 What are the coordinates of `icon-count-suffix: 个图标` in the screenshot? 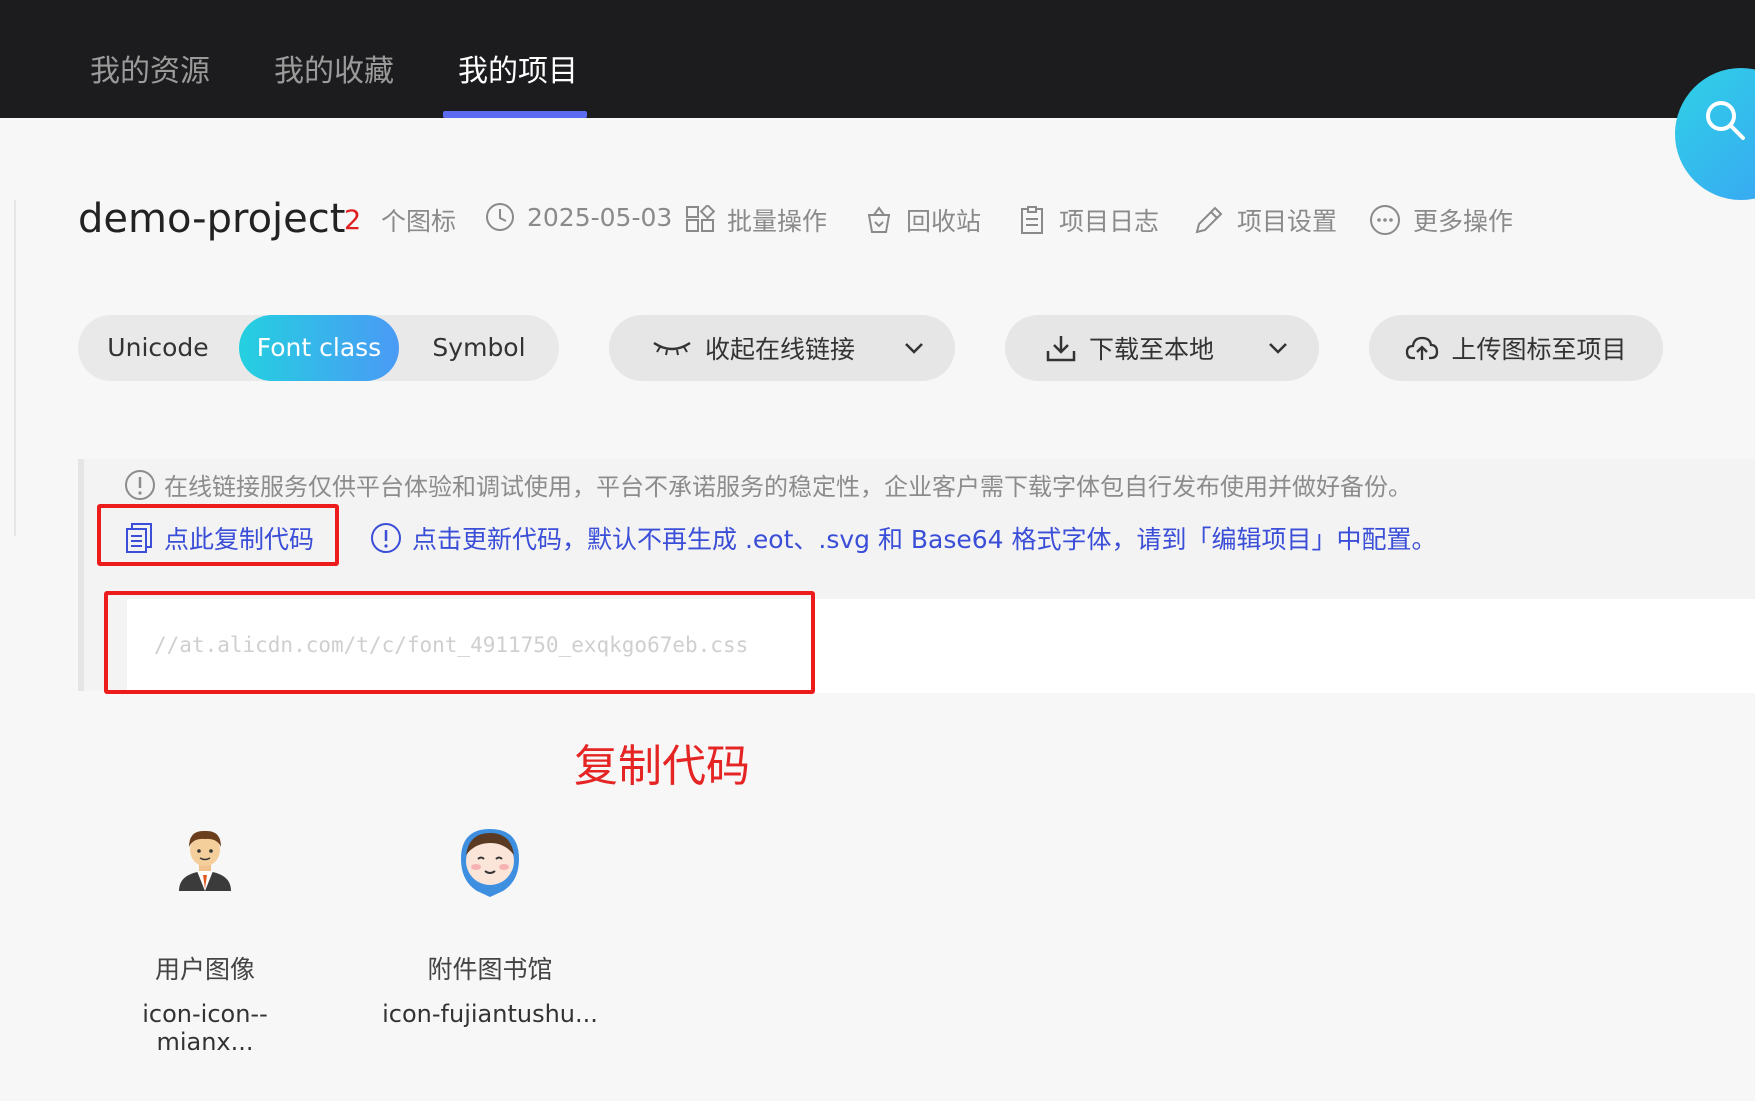 It's located at (419, 221).